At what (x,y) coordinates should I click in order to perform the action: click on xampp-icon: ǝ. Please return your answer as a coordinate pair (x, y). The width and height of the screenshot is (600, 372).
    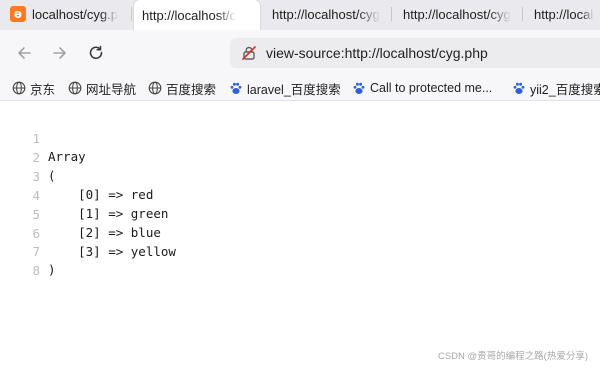
    Looking at the image, I should click on (18, 14).